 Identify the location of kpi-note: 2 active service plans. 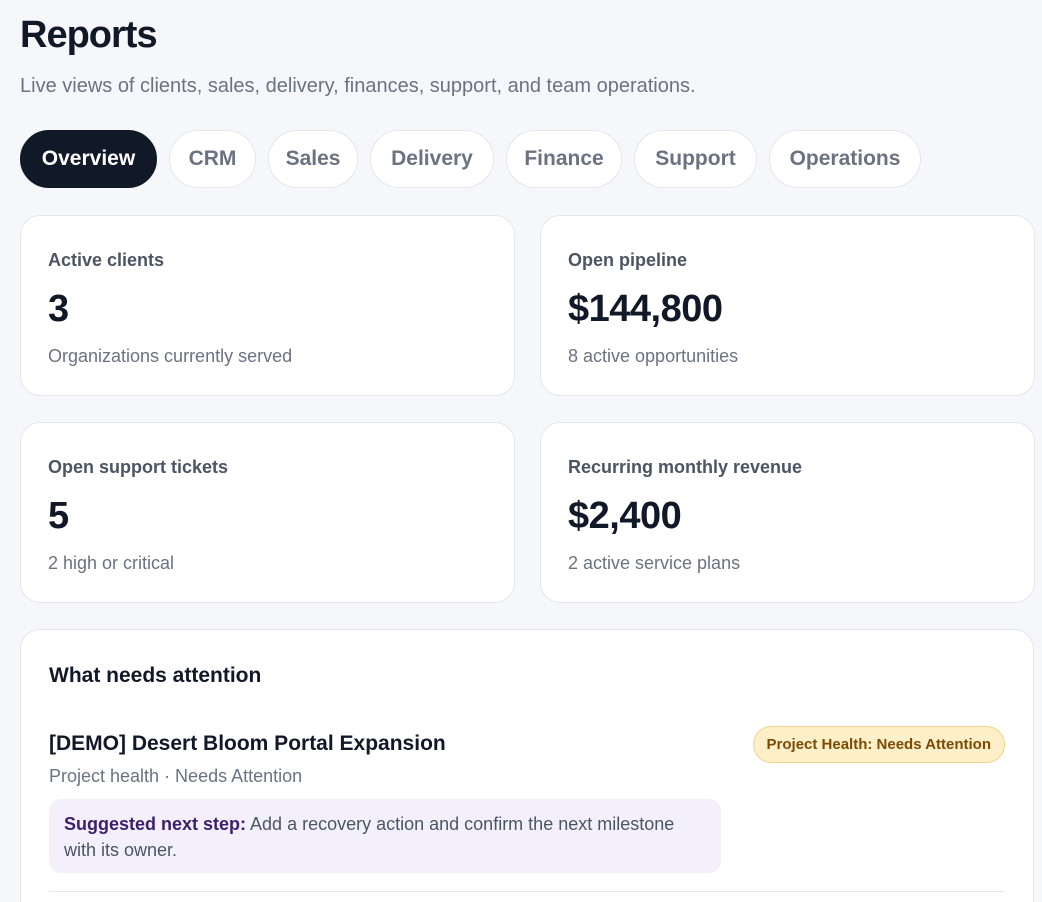
(654, 563).